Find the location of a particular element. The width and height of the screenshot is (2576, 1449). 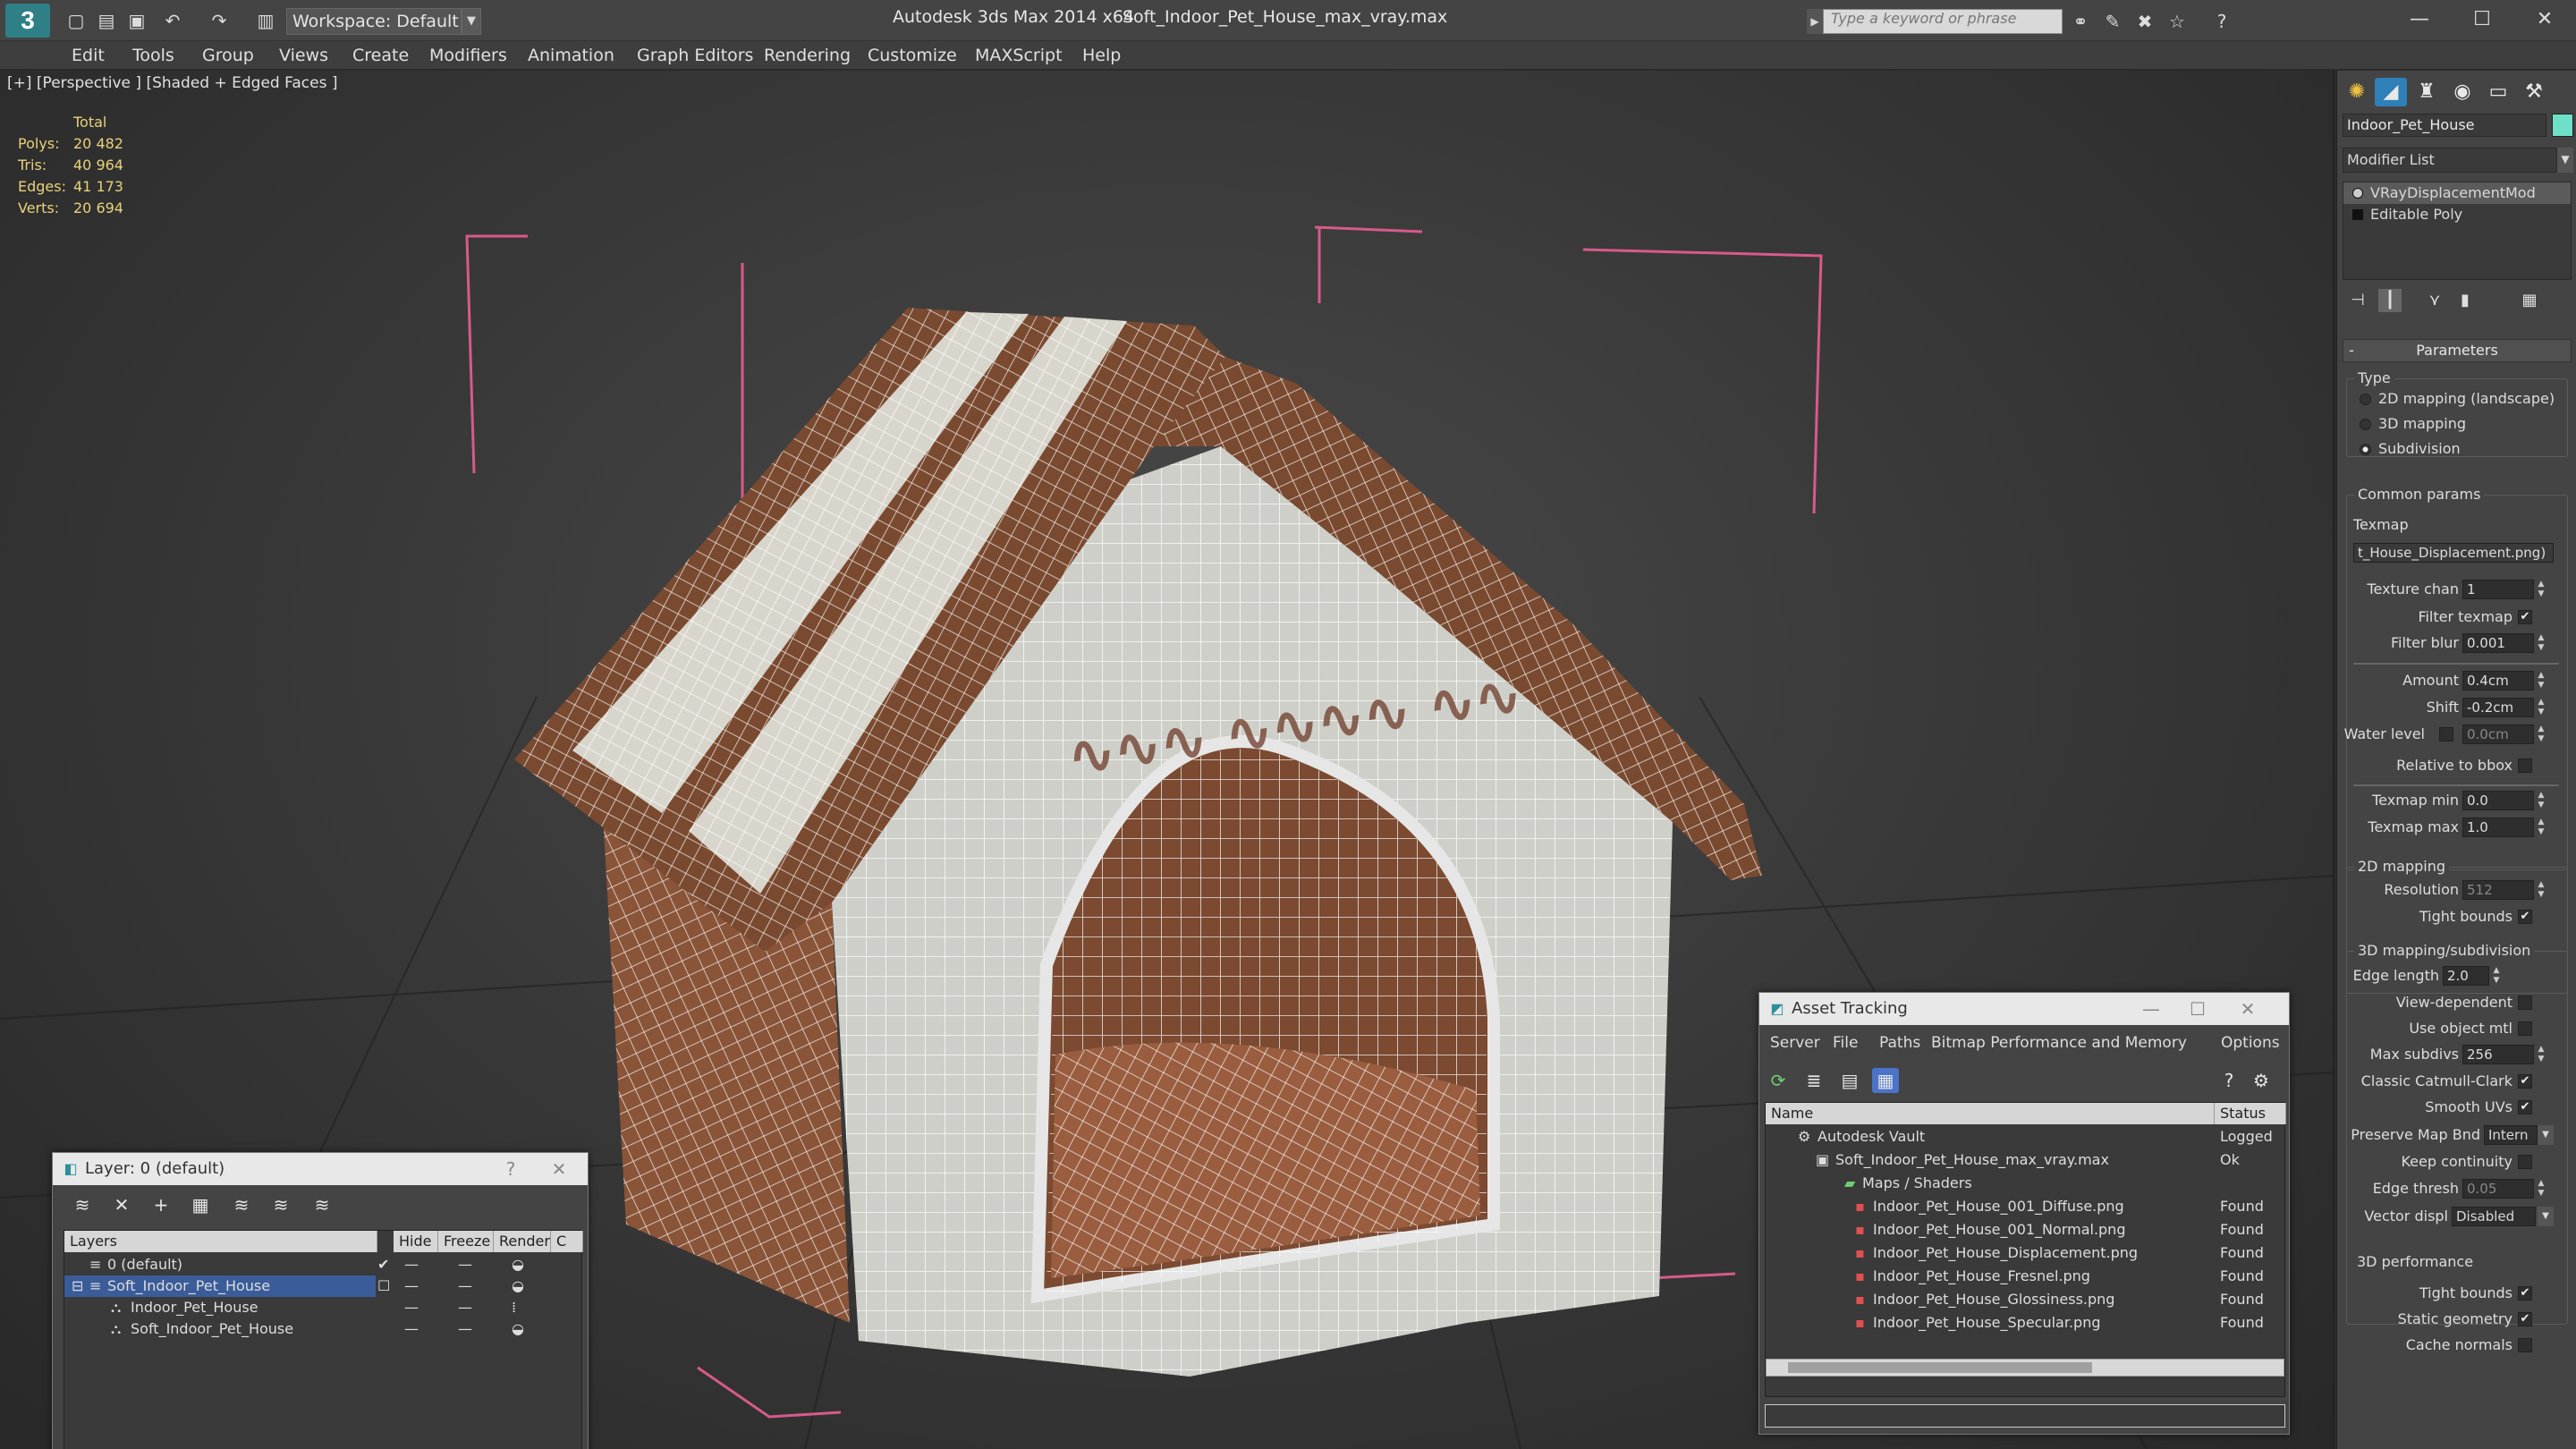

favorites-star-icon: ☆ is located at coordinates (2177, 21).